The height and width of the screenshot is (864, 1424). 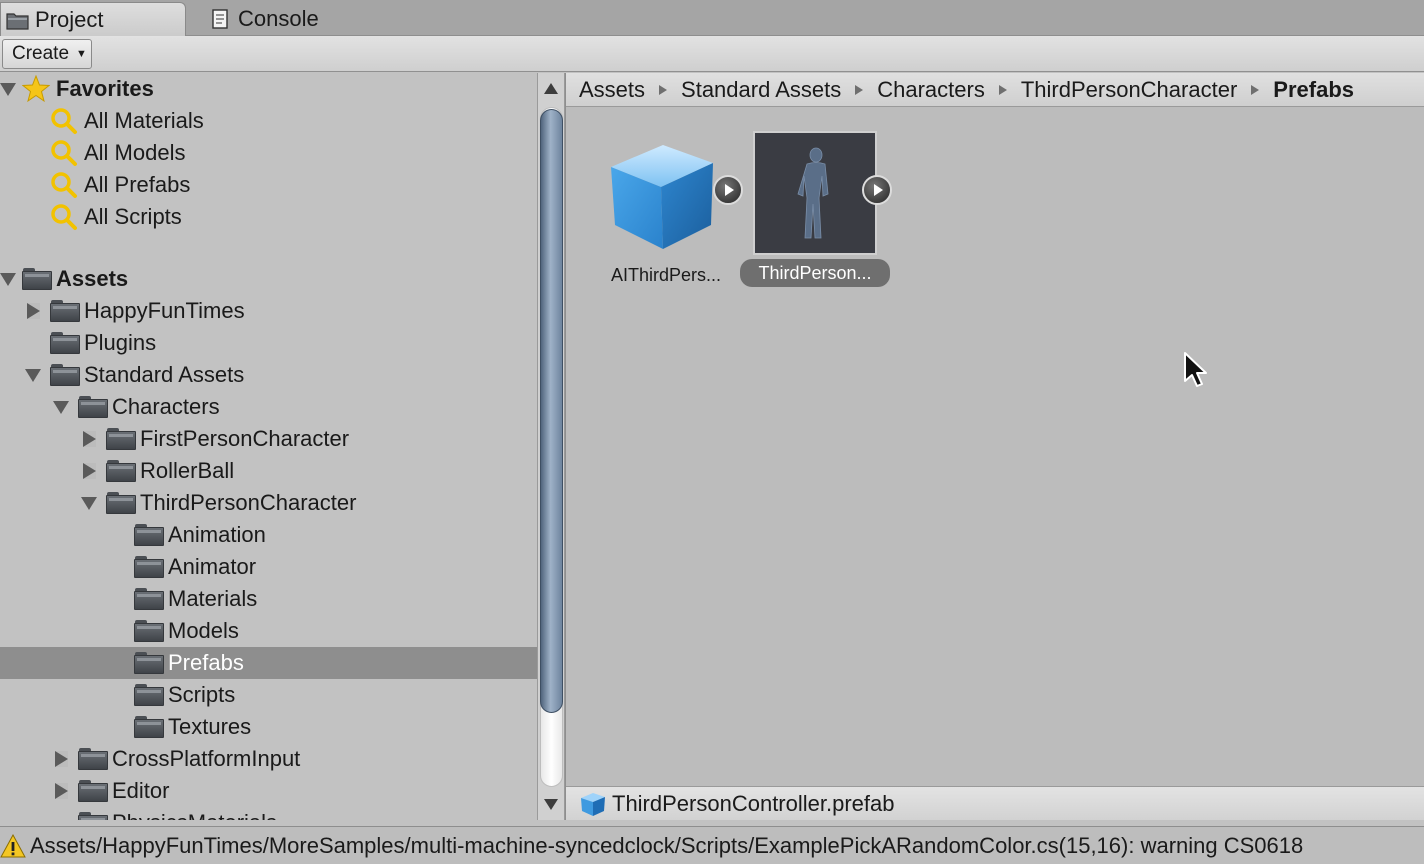 What do you see at coordinates (217, 534) in the screenshot?
I see `tree-item-label: Animation` at bounding box center [217, 534].